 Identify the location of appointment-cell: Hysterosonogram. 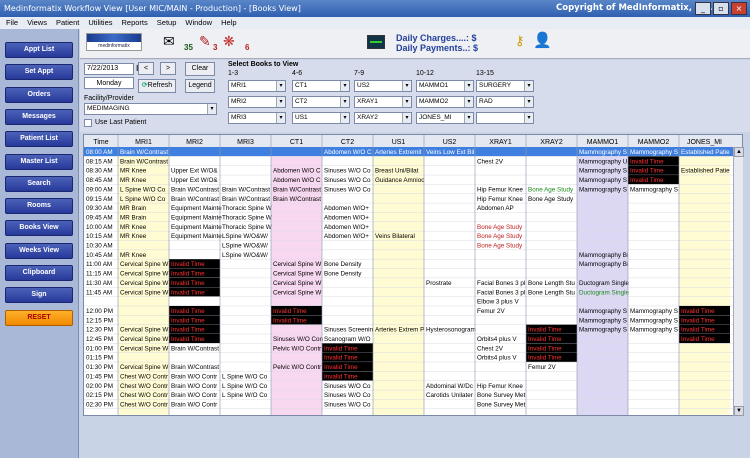
(451, 330).